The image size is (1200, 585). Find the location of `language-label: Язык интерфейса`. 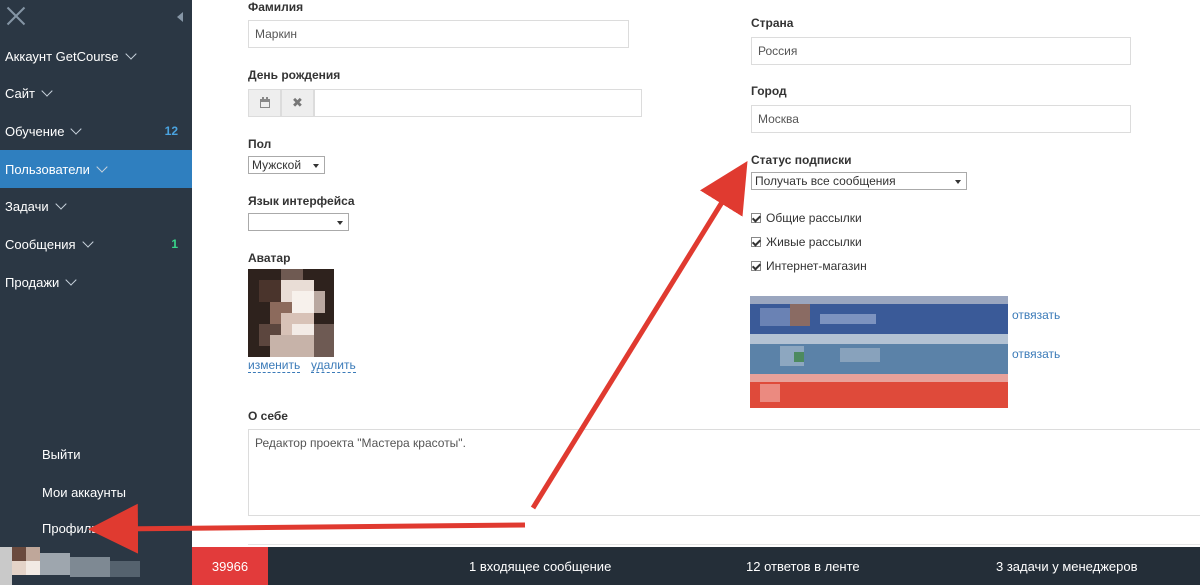

language-label: Язык интерфейса is located at coordinates (301, 201).